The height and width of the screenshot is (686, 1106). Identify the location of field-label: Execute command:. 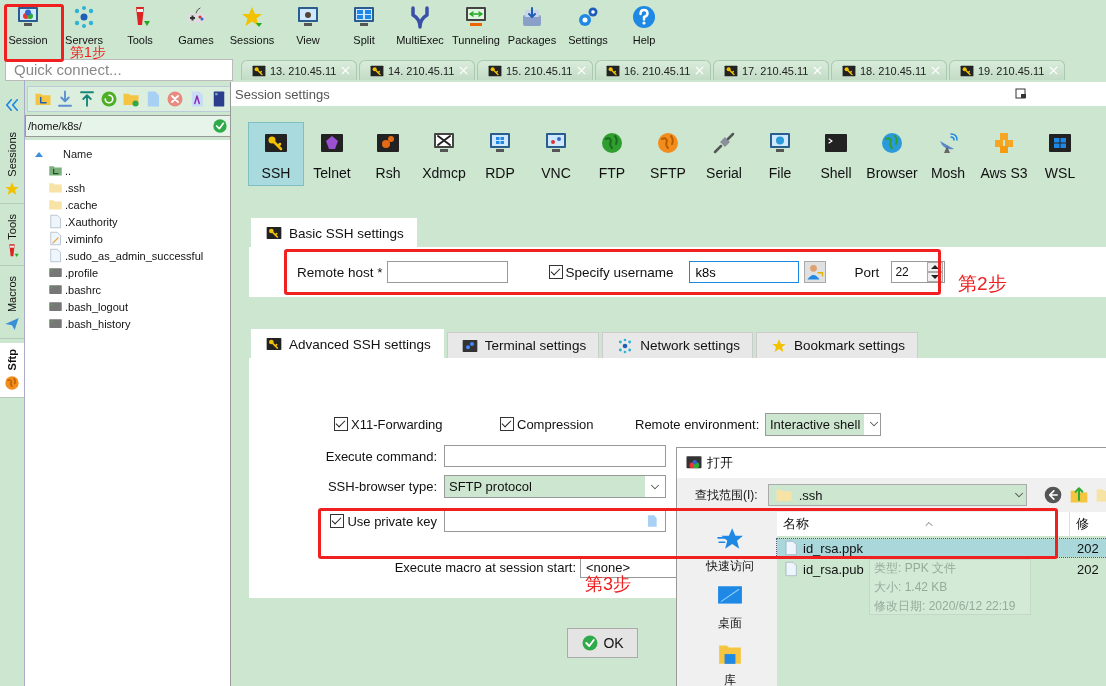
(380, 456).